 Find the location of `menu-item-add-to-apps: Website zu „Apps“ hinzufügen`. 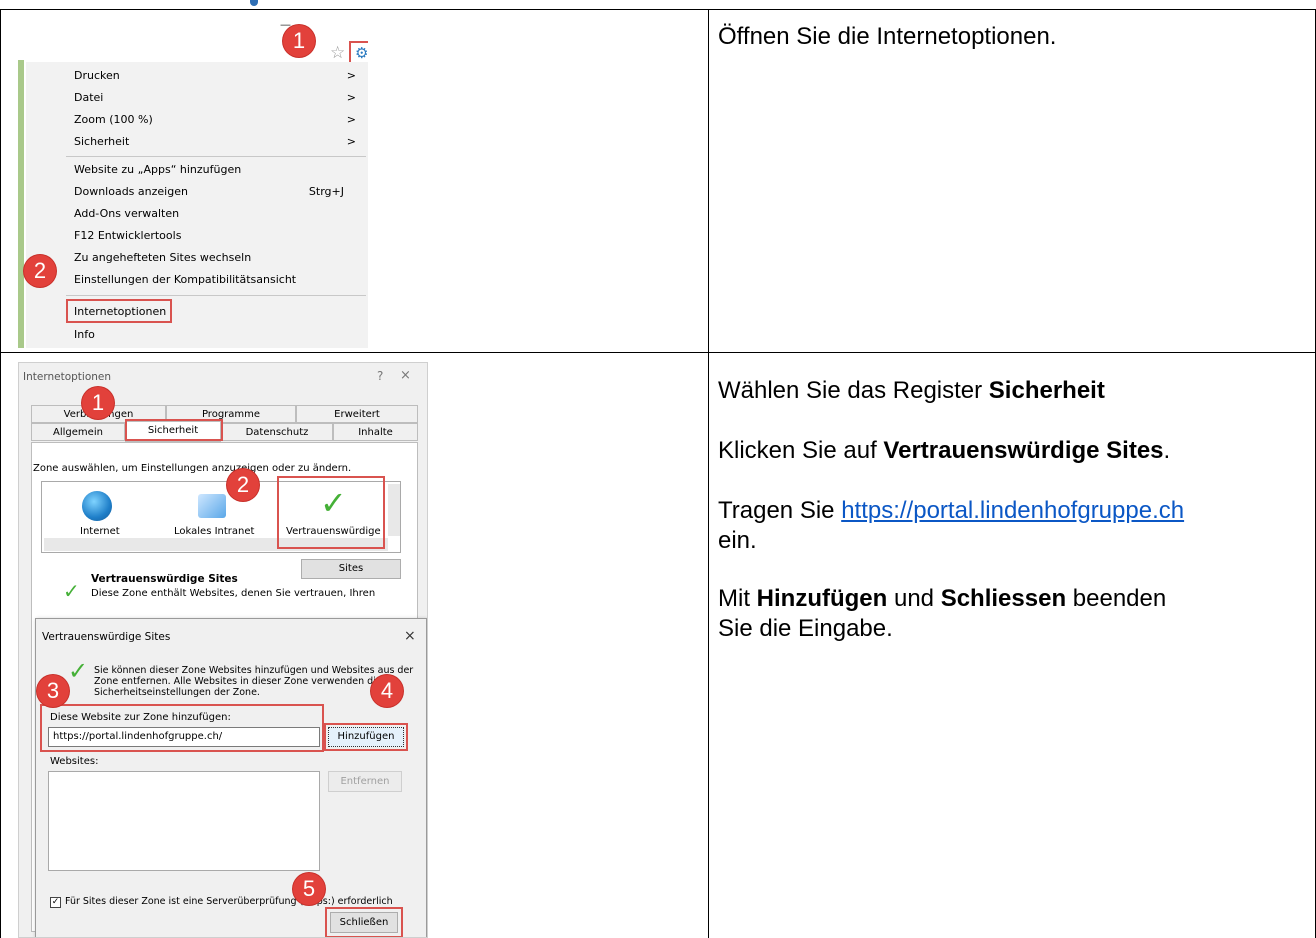

menu-item-add-to-apps: Website zu „Apps“ hinzufügen is located at coordinates (197, 170).